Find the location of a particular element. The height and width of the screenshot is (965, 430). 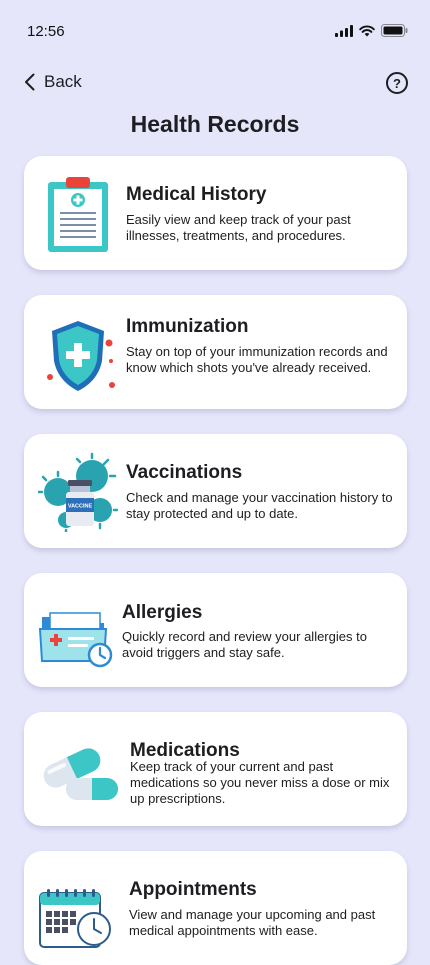

calendar-clock-icon is located at coordinates (75, 918).